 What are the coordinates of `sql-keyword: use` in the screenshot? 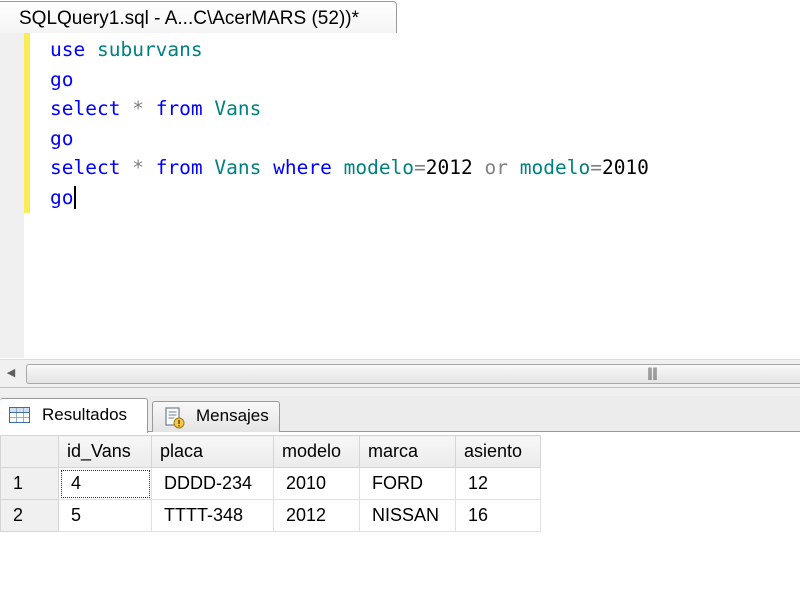 It's located at (68, 49).